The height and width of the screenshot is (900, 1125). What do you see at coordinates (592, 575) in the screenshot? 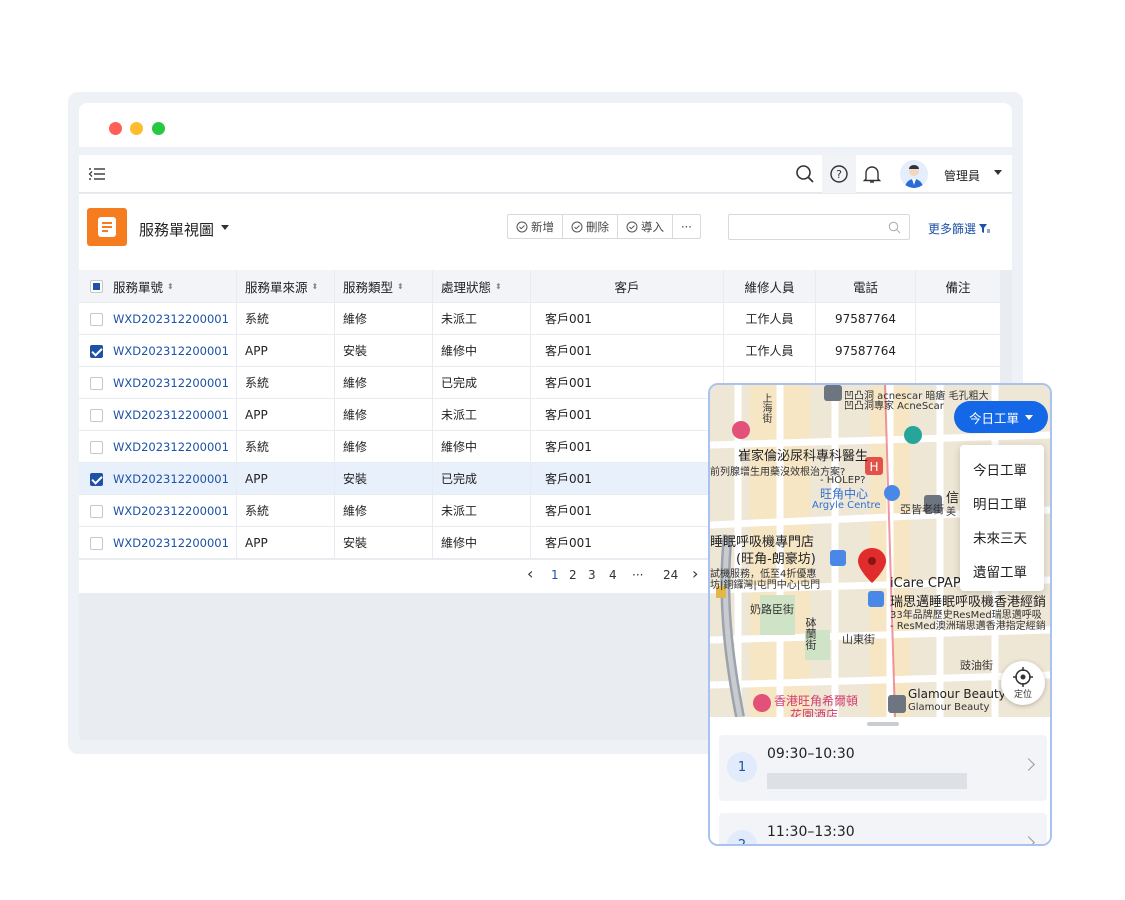
I see `page-3-button: 3` at bounding box center [592, 575].